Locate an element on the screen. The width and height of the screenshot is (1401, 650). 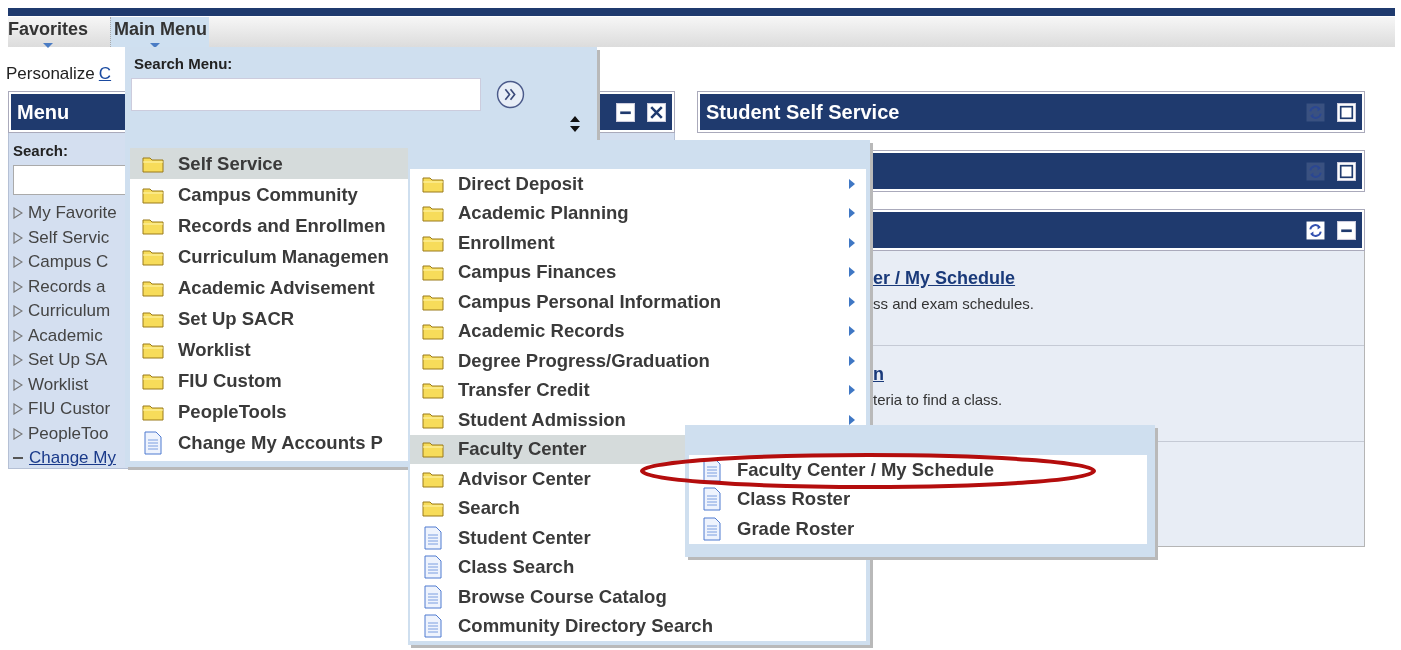
portlet-title: Menu is located at coordinates (43, 112).